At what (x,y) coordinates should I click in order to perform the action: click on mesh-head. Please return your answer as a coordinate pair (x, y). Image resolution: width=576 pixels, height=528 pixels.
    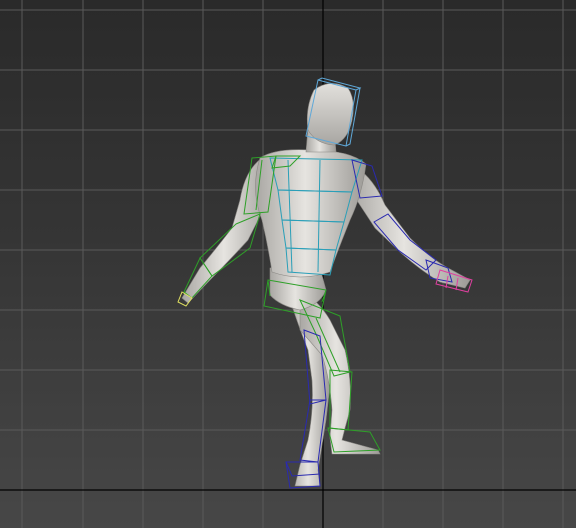
    Looking at the image, I should click on (330, 114).